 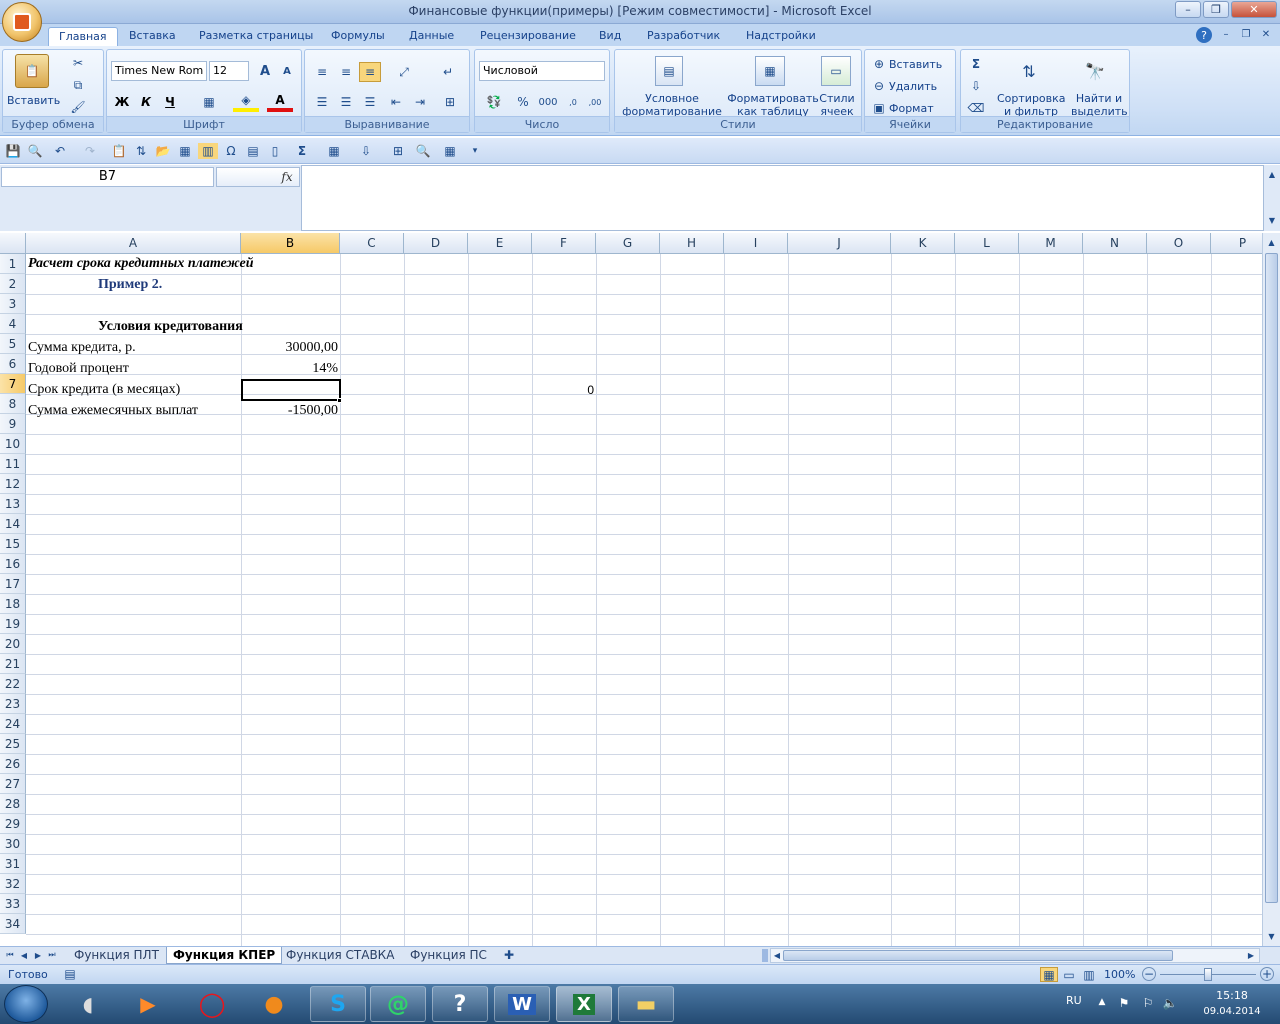 I want to click on zoom-out-icon: −, so click(x=1149, y=974).